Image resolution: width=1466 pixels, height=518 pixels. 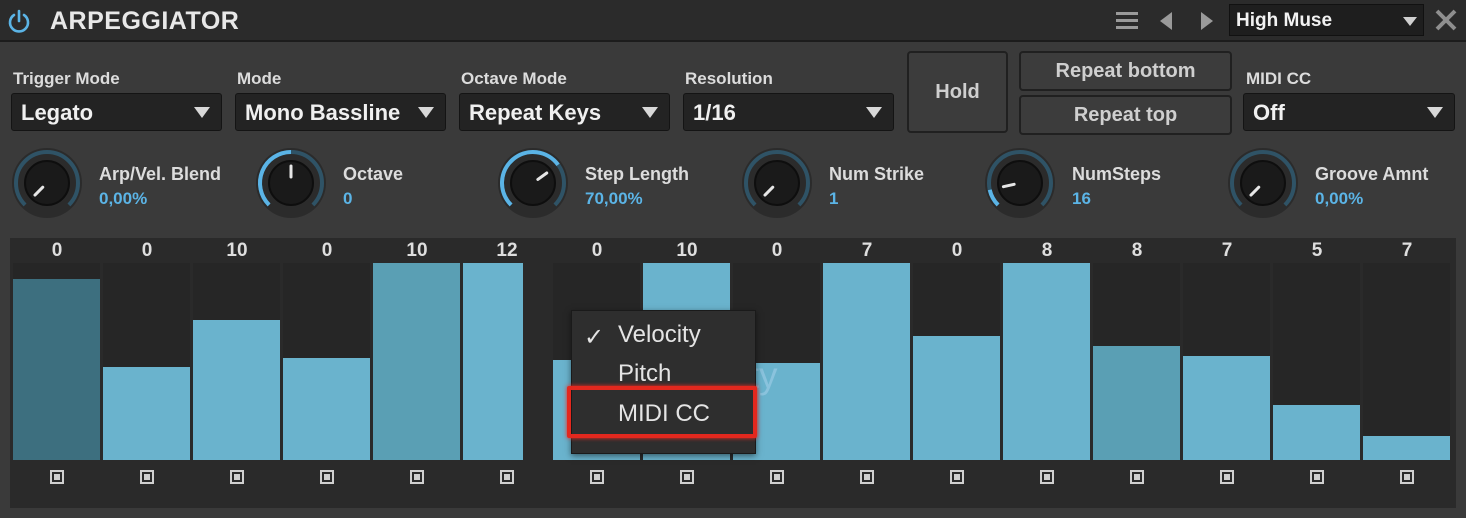 I want to click on hamburger-menu-icon, so click(x=1127, y=21).